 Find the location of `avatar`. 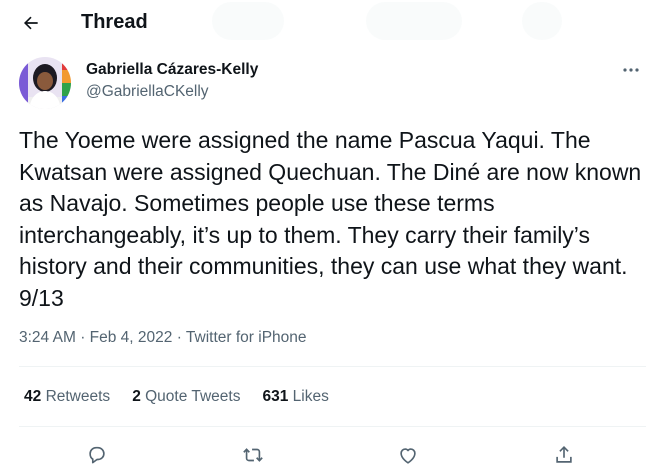

avatar is located at coordinates (45, 83).